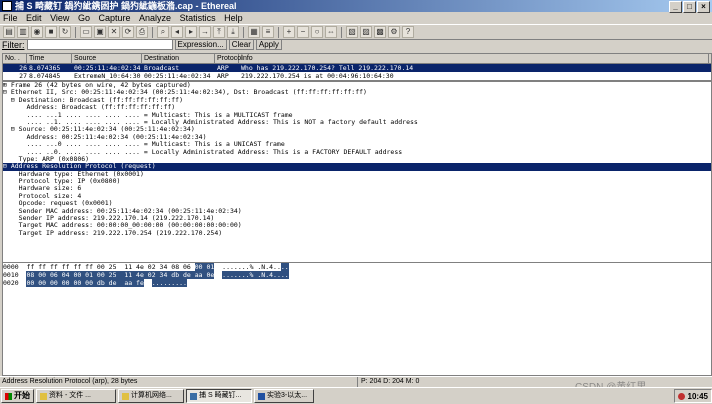 Image resolution: width=712 pixels, height=404 pixels. I want to click on interfaces-icon: ▤, so click(9, 32).